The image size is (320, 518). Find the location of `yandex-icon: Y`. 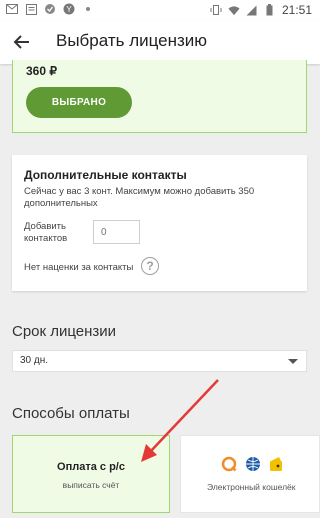

yandex-icon: Y is located at coordinates (69, 9).